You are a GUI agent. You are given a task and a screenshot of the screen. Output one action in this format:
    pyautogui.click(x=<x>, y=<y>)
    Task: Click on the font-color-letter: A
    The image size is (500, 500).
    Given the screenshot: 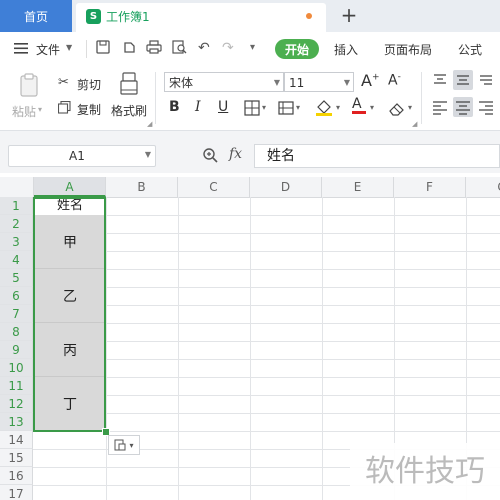 What is the action you would take?
    pyautogui.click(x=357, y=104)
    